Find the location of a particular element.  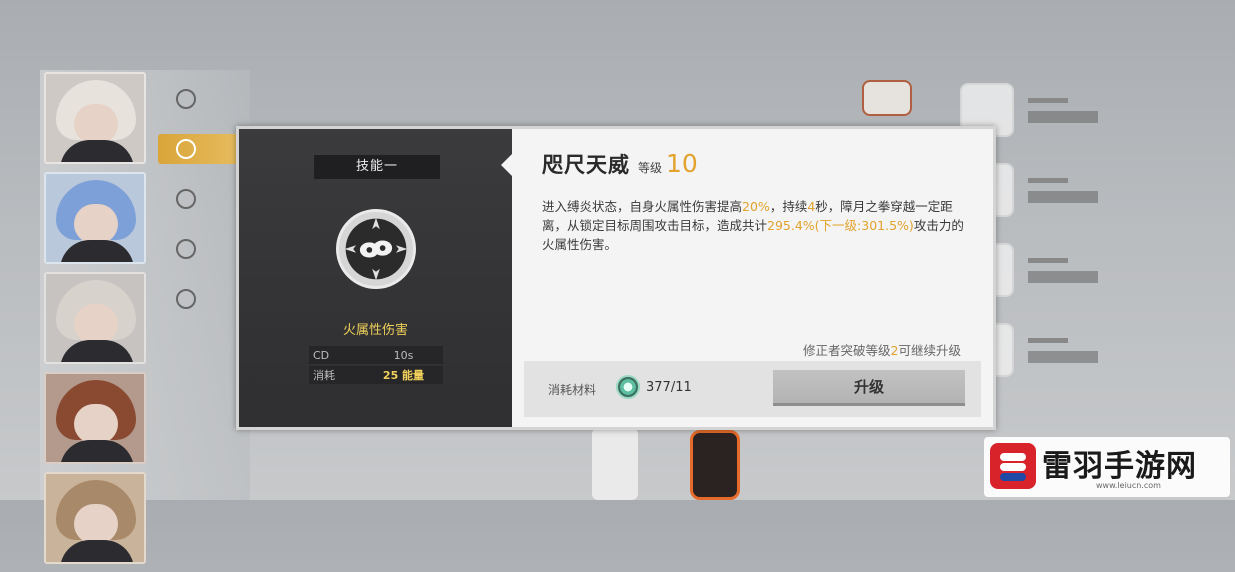

stat-row-cost: 消耗 25 能量 is located at coordinates (376, 375).